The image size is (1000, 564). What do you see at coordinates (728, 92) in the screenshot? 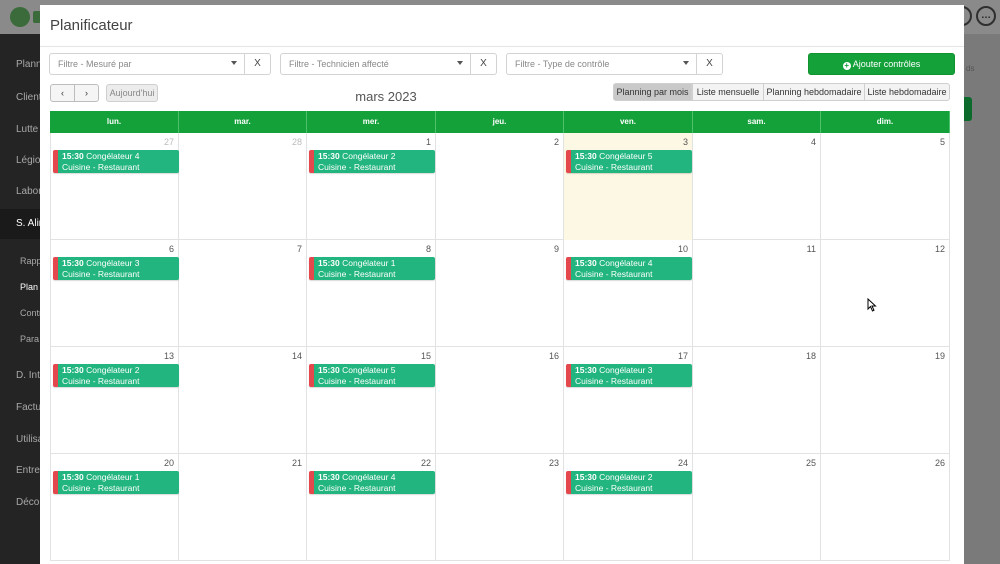
I see `view-liste-mensuelle: Liste mensuelle` at bounding box center [728, 92].